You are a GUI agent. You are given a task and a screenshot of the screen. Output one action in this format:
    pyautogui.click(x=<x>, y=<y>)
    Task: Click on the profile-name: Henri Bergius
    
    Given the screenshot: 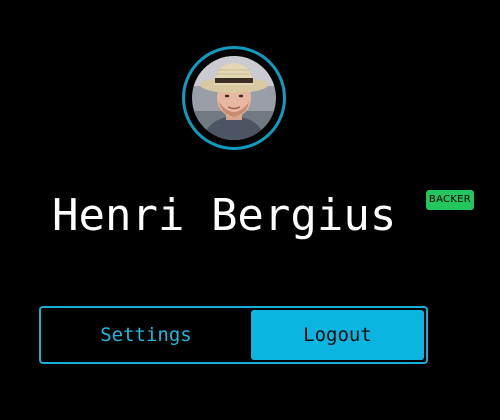 What is the action you would take?
    pyautogui.click(x=224, y=215)
    